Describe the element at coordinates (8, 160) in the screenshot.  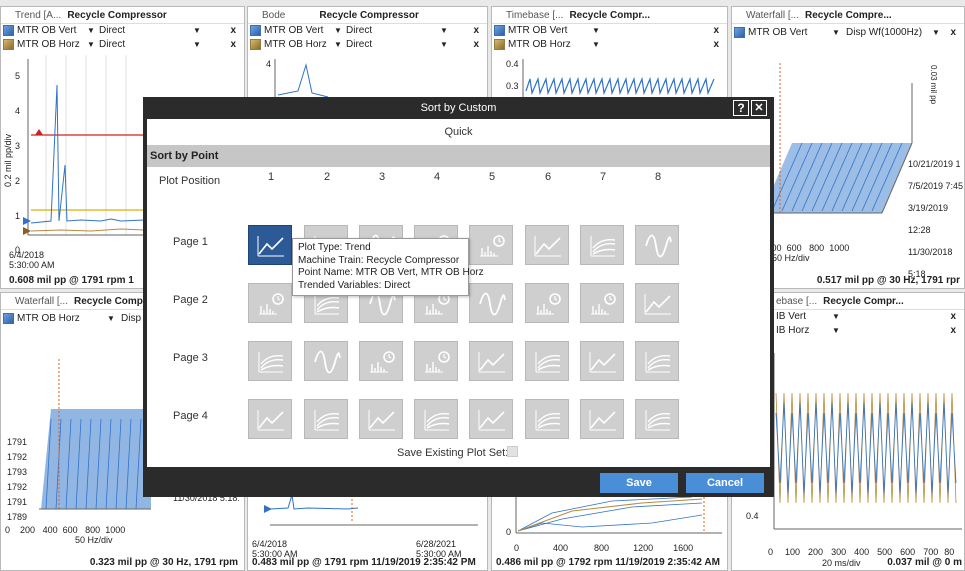
I see `y-axis-label: 0.2 mil pp/div` at that location.